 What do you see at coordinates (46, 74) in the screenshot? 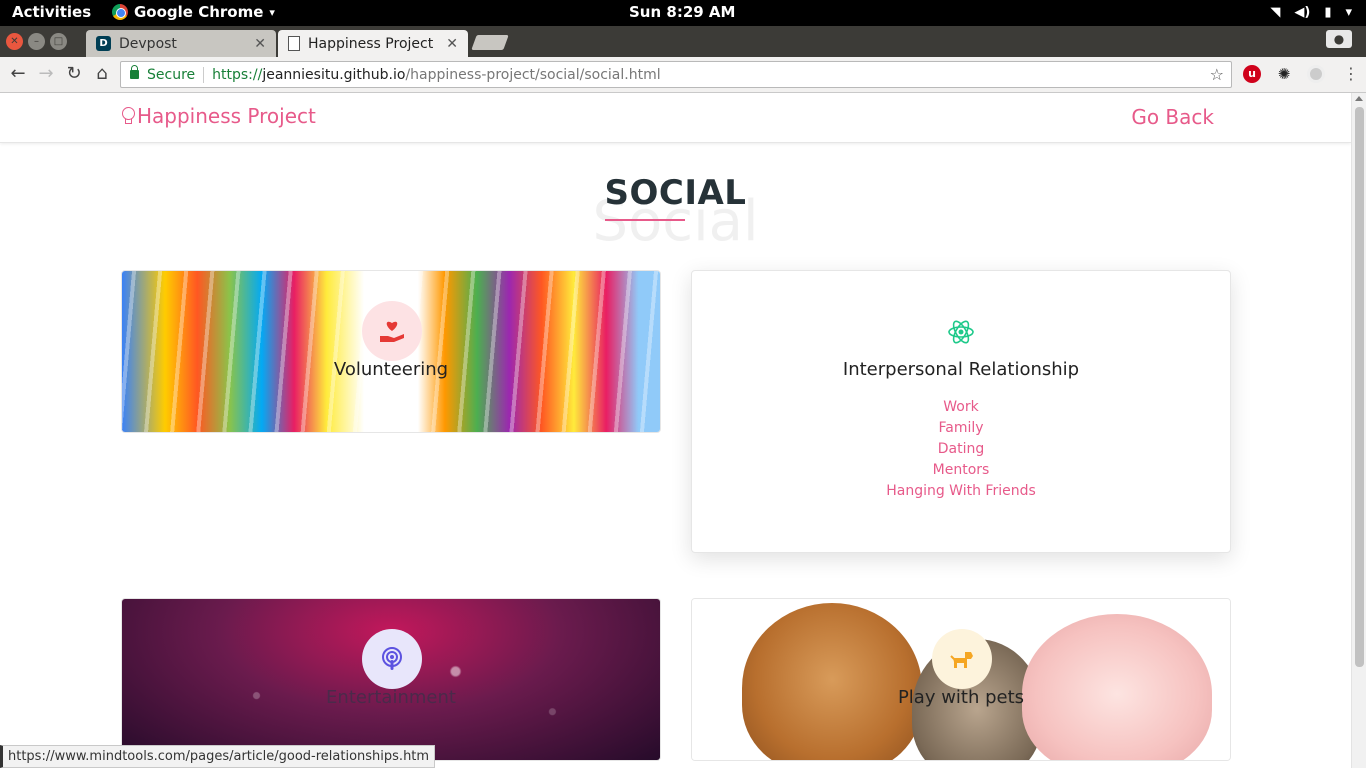
I see `forward-arrow-icon: →` at bounding box center [46, 74].